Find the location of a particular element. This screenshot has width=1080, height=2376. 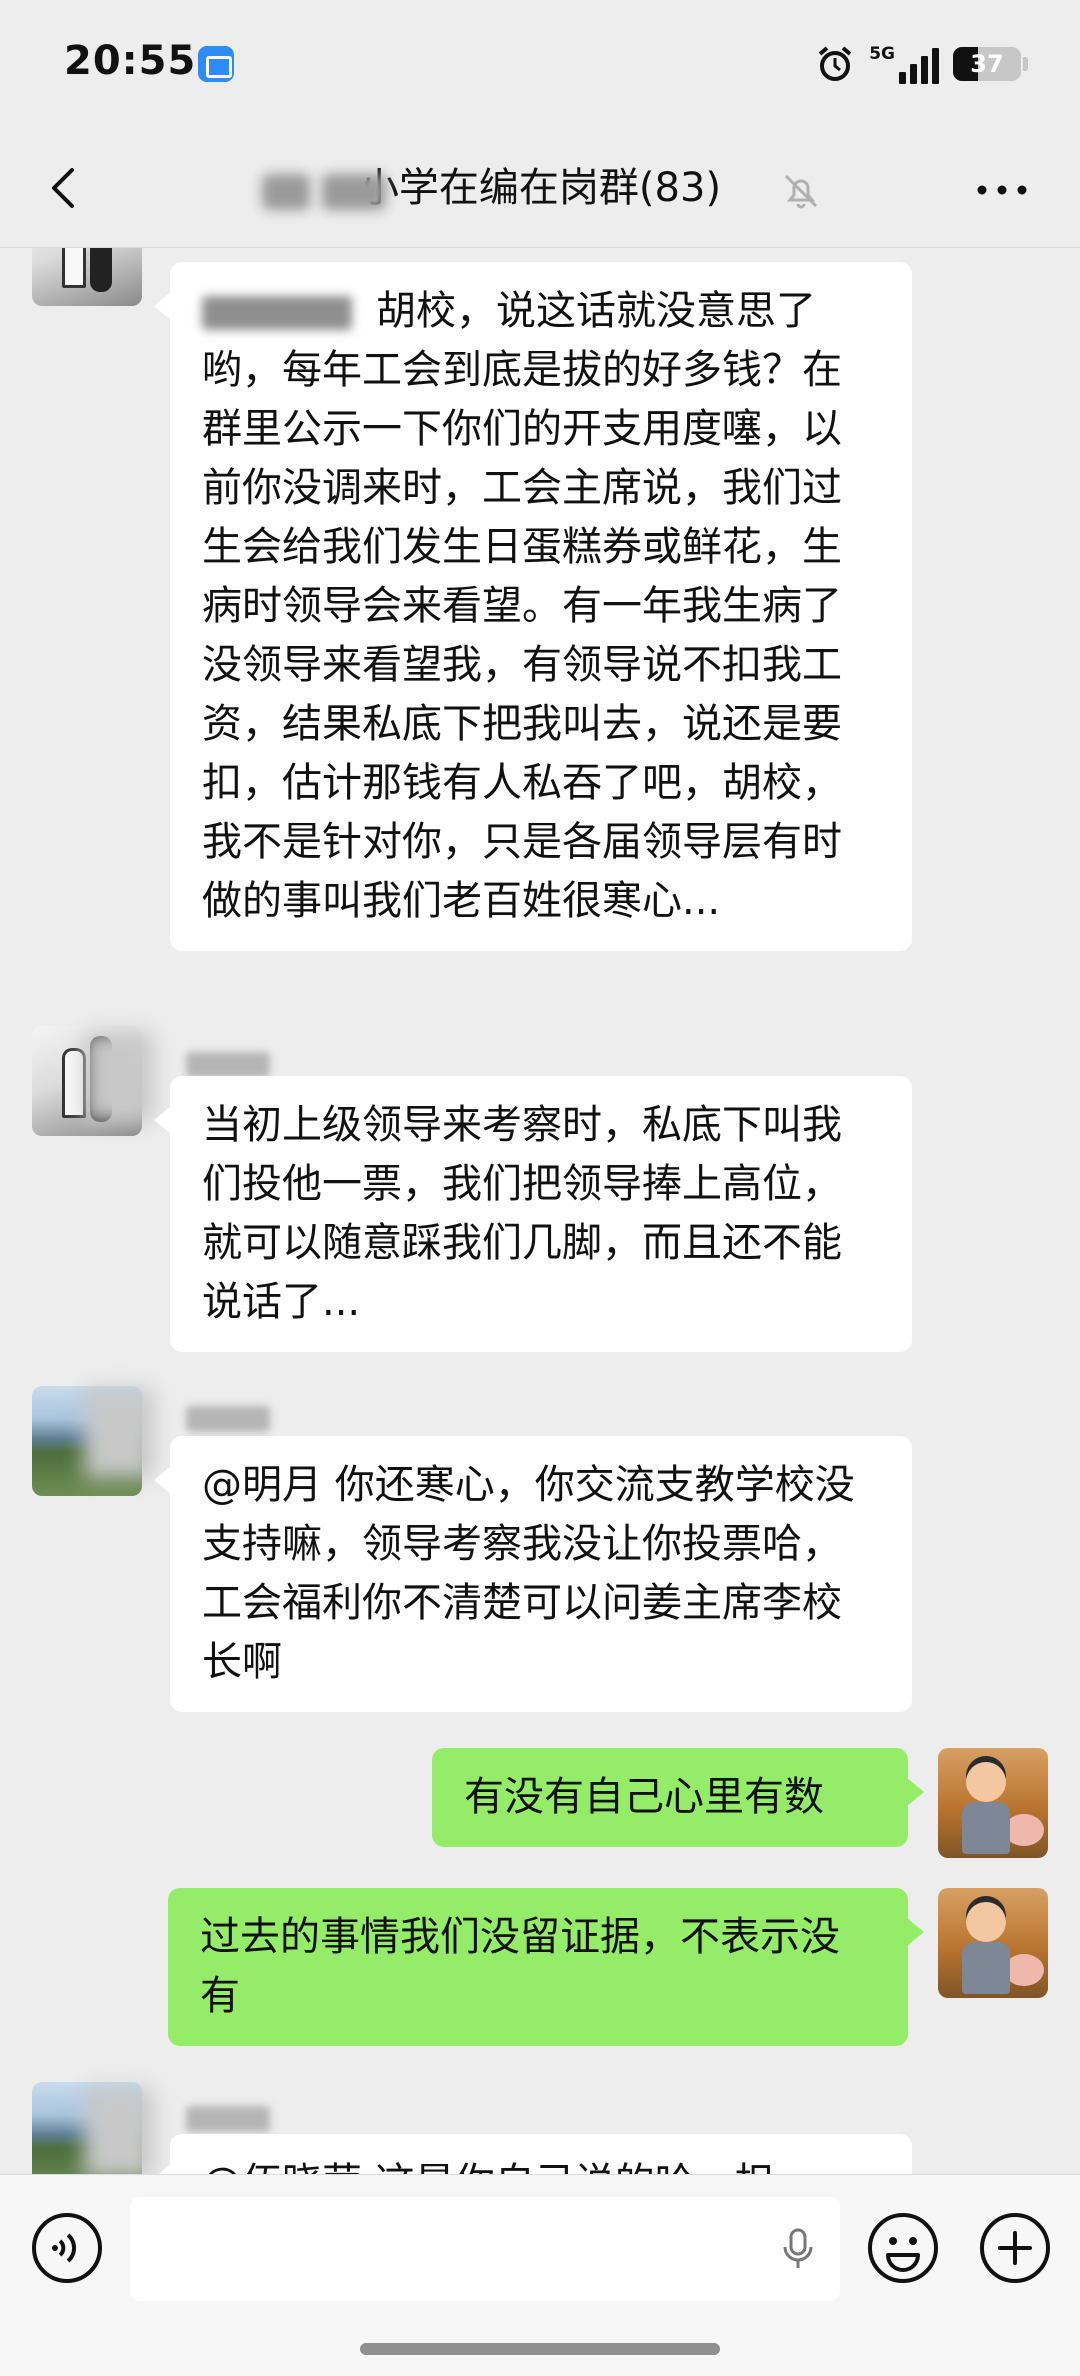

notification-app-icon is located at coordinates (216, 64).